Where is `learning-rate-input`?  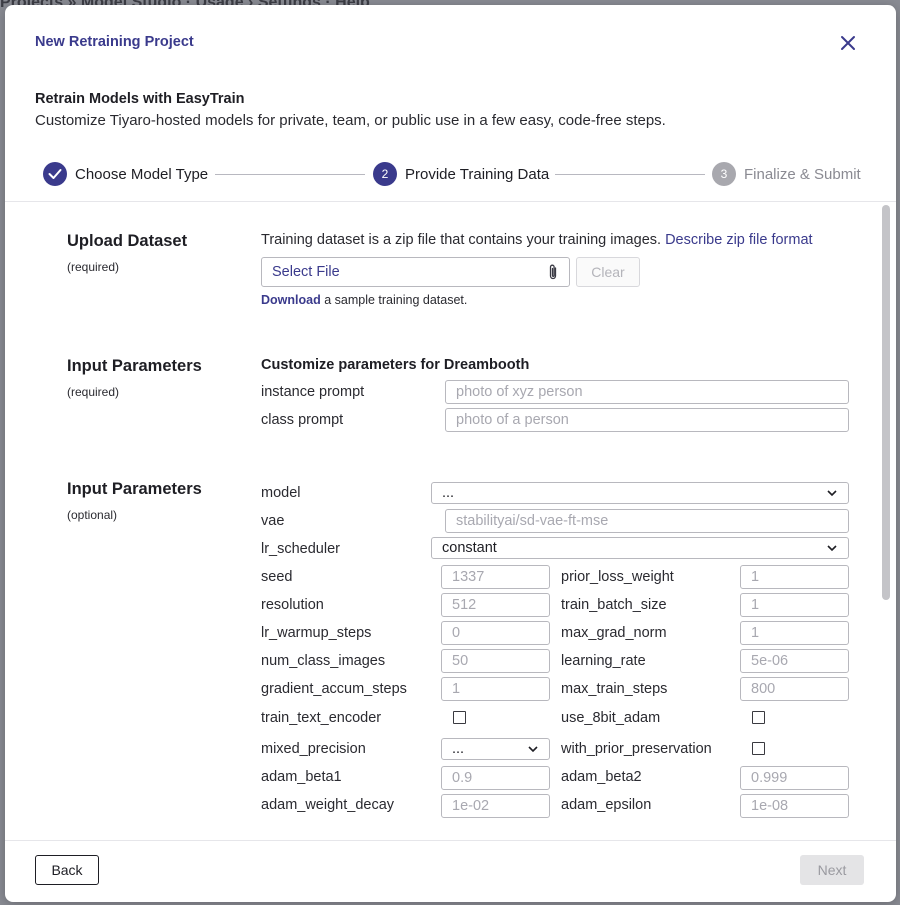
learning-rate-input is located at coordinates (794, 661).